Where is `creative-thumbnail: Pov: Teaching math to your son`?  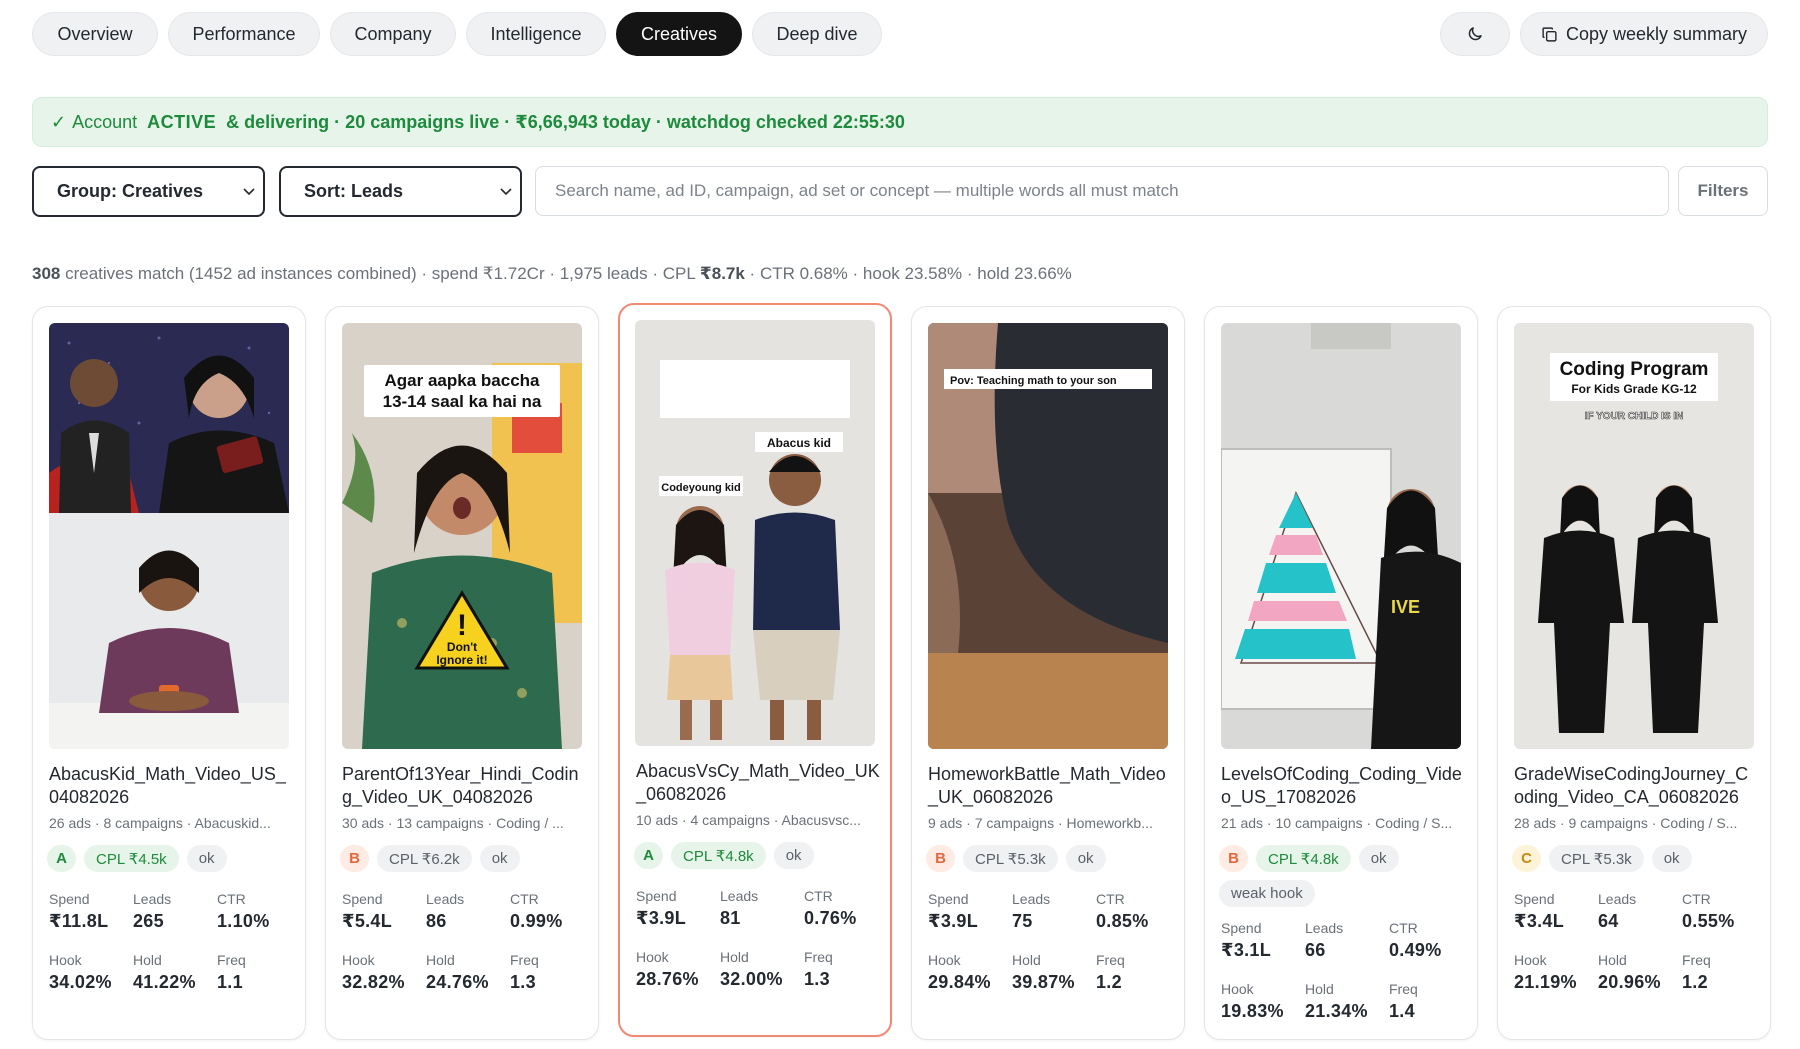 creative-thumbnail: Pov: Teaching math to your son is located at coordinates (1048, 536).